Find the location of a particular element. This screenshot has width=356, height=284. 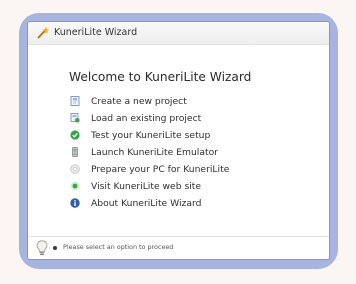

new-project-icon is located at coordinates (75, 101).